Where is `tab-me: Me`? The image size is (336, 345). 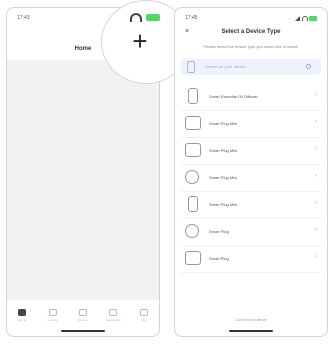
tab-me: Me is located at coordinates (144, 315).